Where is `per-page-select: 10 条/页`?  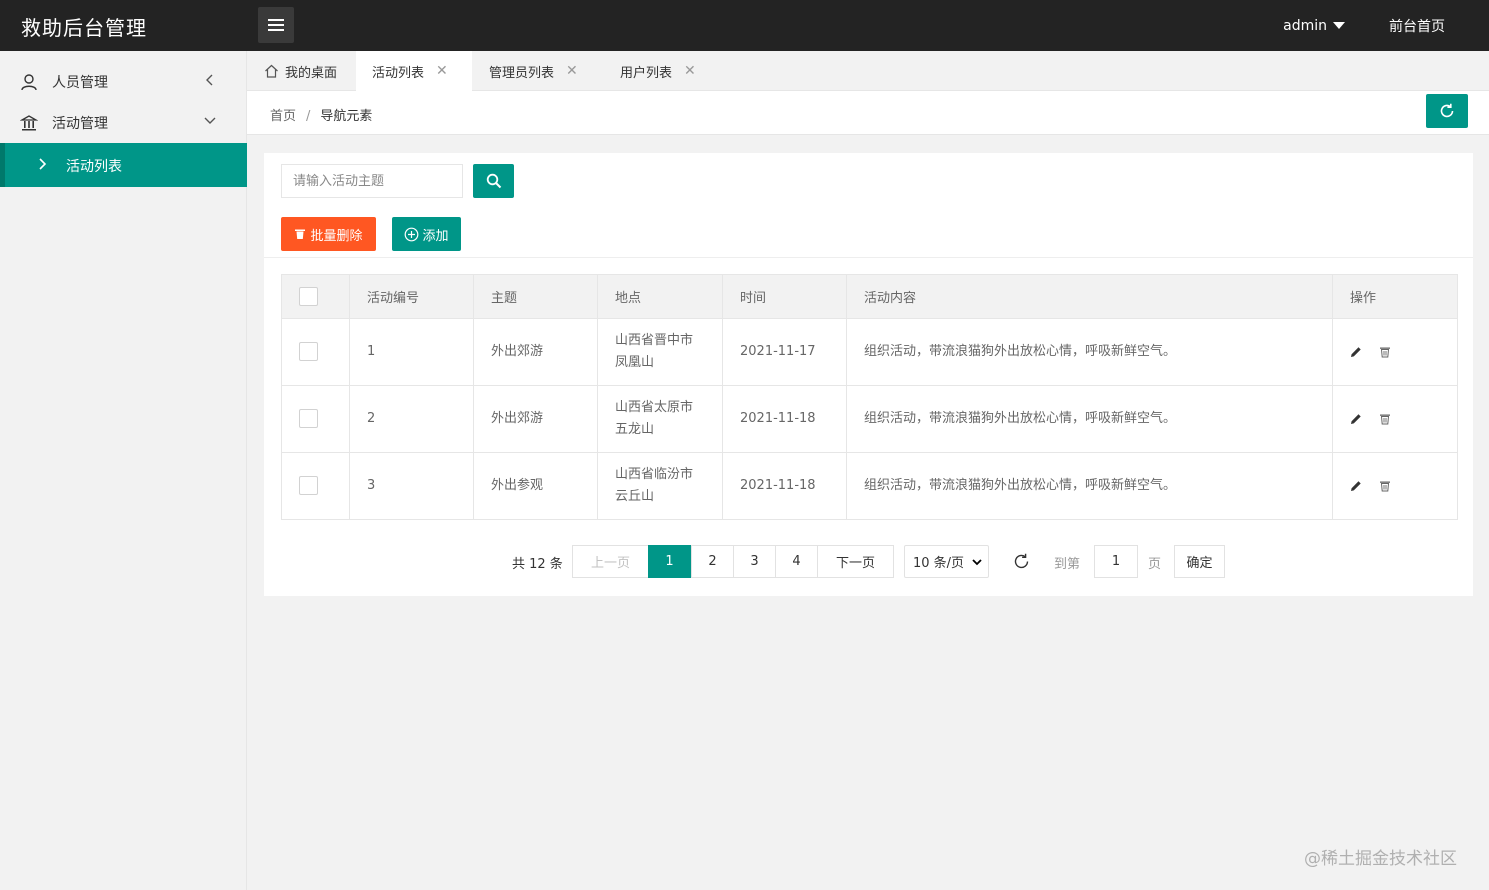 per-page-select: 10 条/页 is located at coordinates (946, 561).